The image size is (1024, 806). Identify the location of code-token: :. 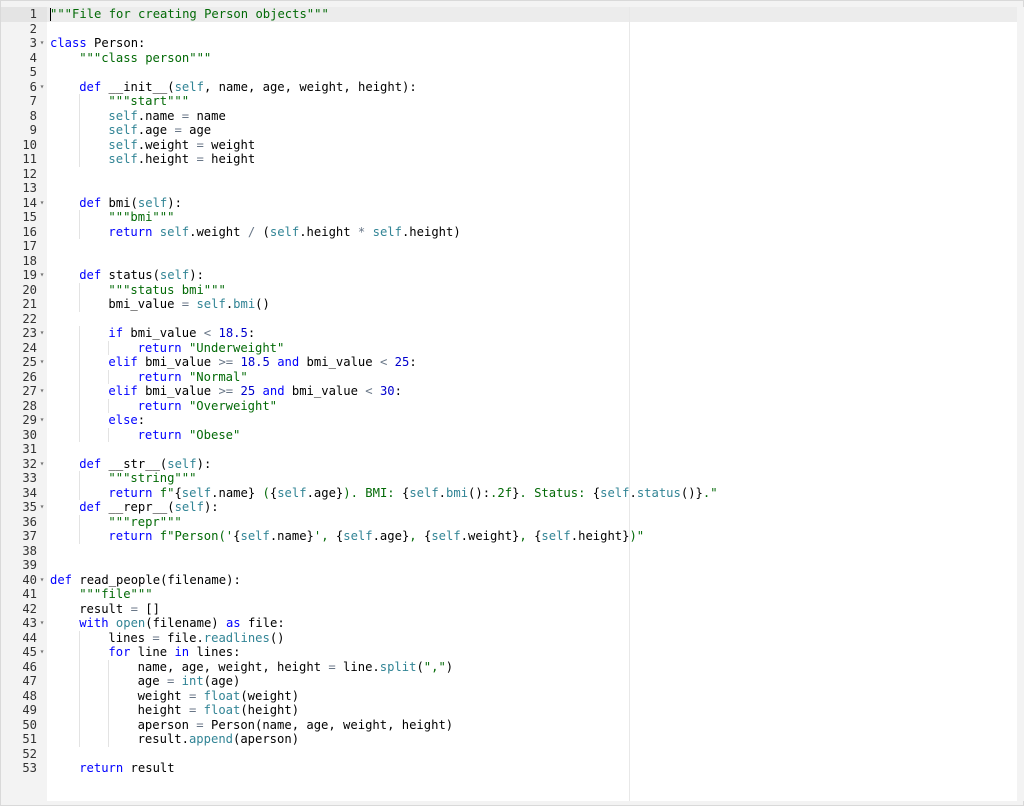
(413, 362).